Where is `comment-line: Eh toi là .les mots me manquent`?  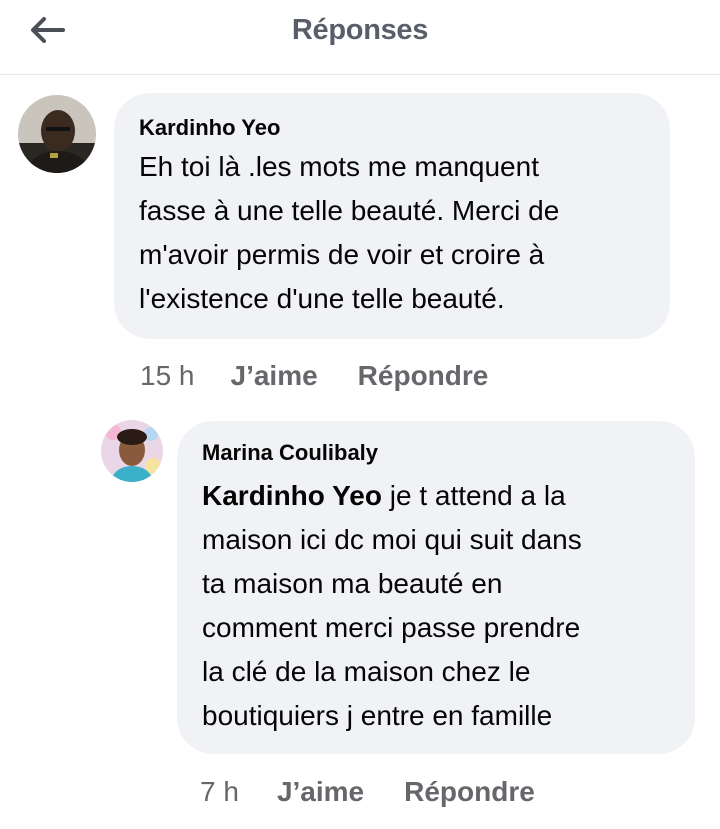
comment-line: Eh toi là .les mots me manquent is located at coordinates (339, 166).